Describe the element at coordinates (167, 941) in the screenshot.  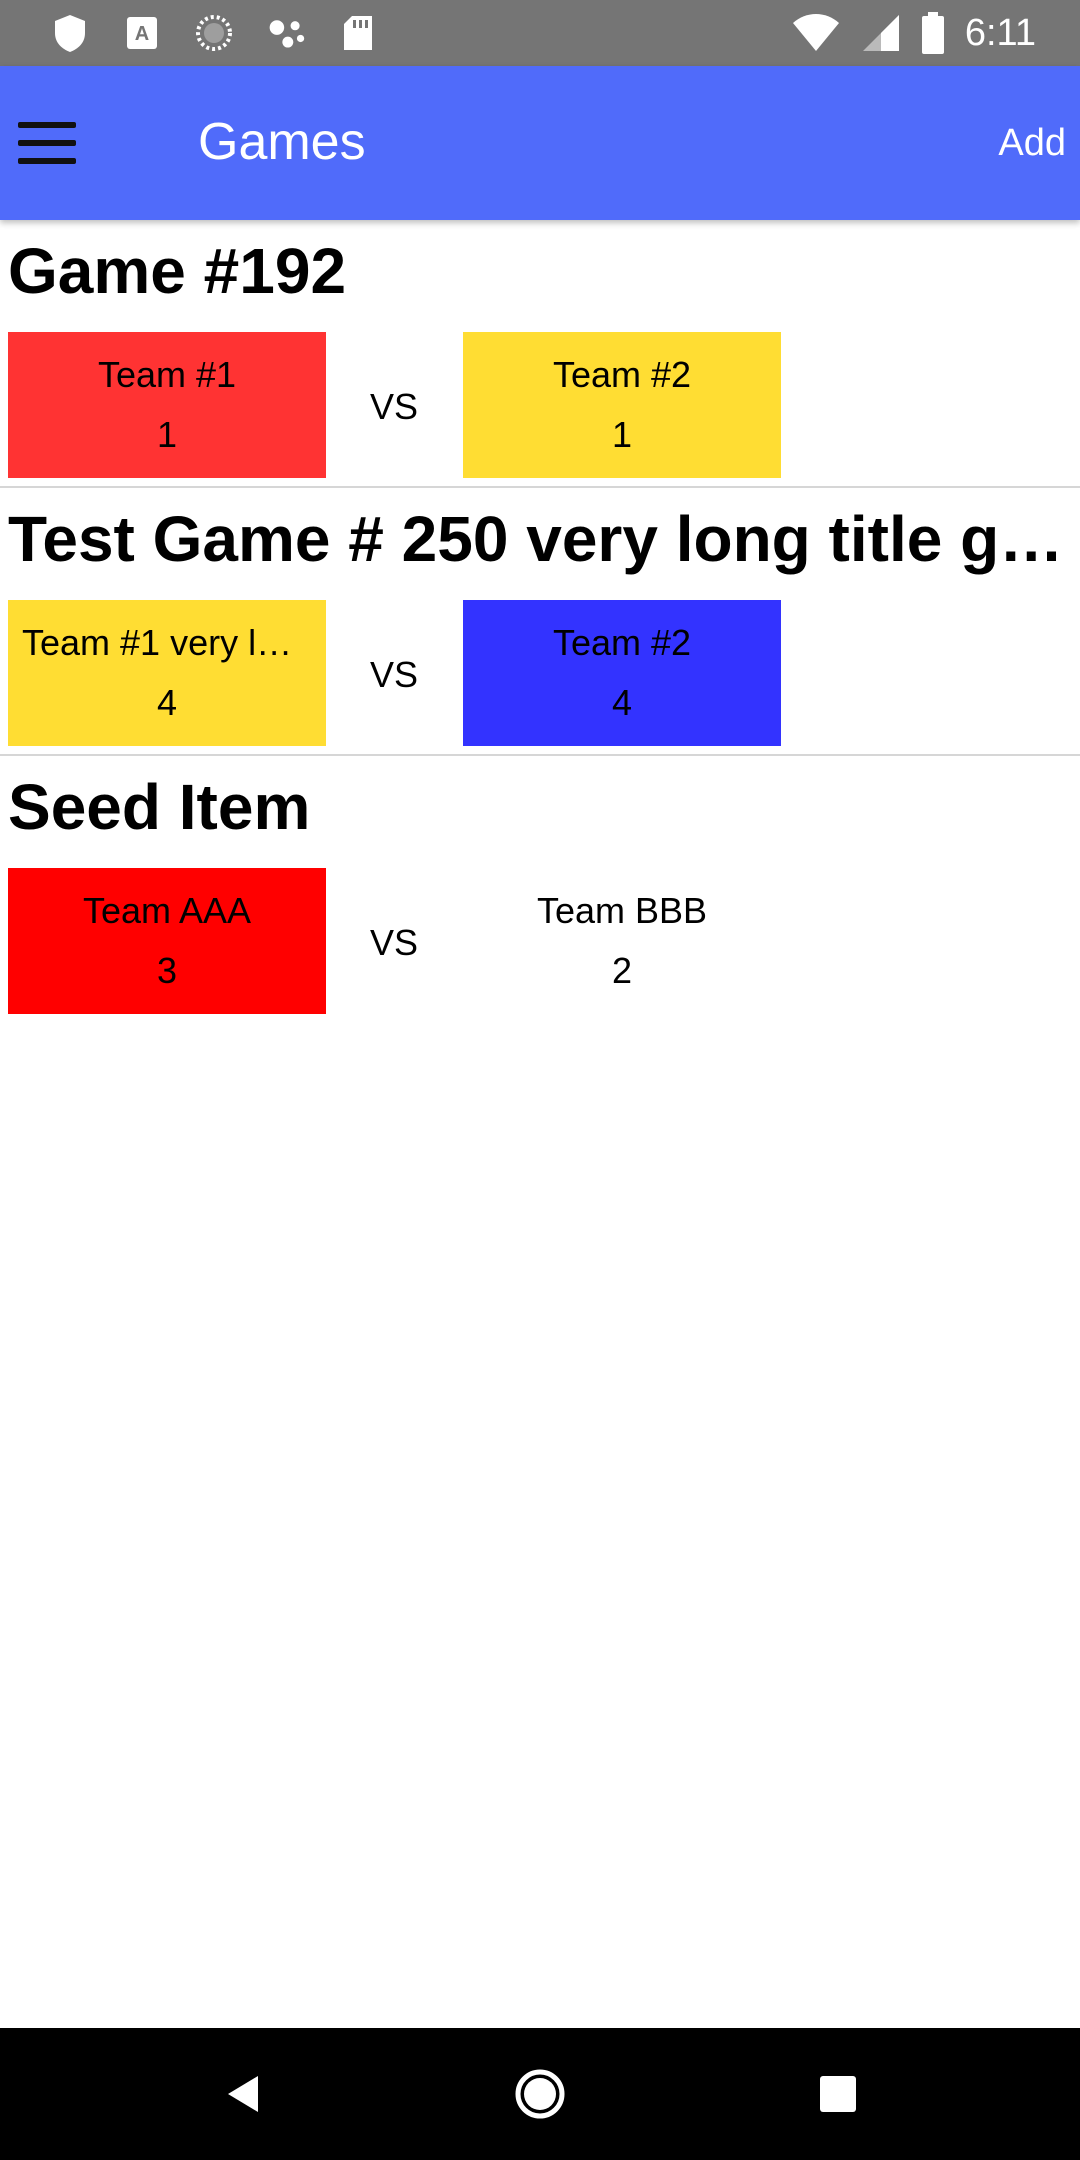
I see `team-1-card: Team AAA 3` at that location.